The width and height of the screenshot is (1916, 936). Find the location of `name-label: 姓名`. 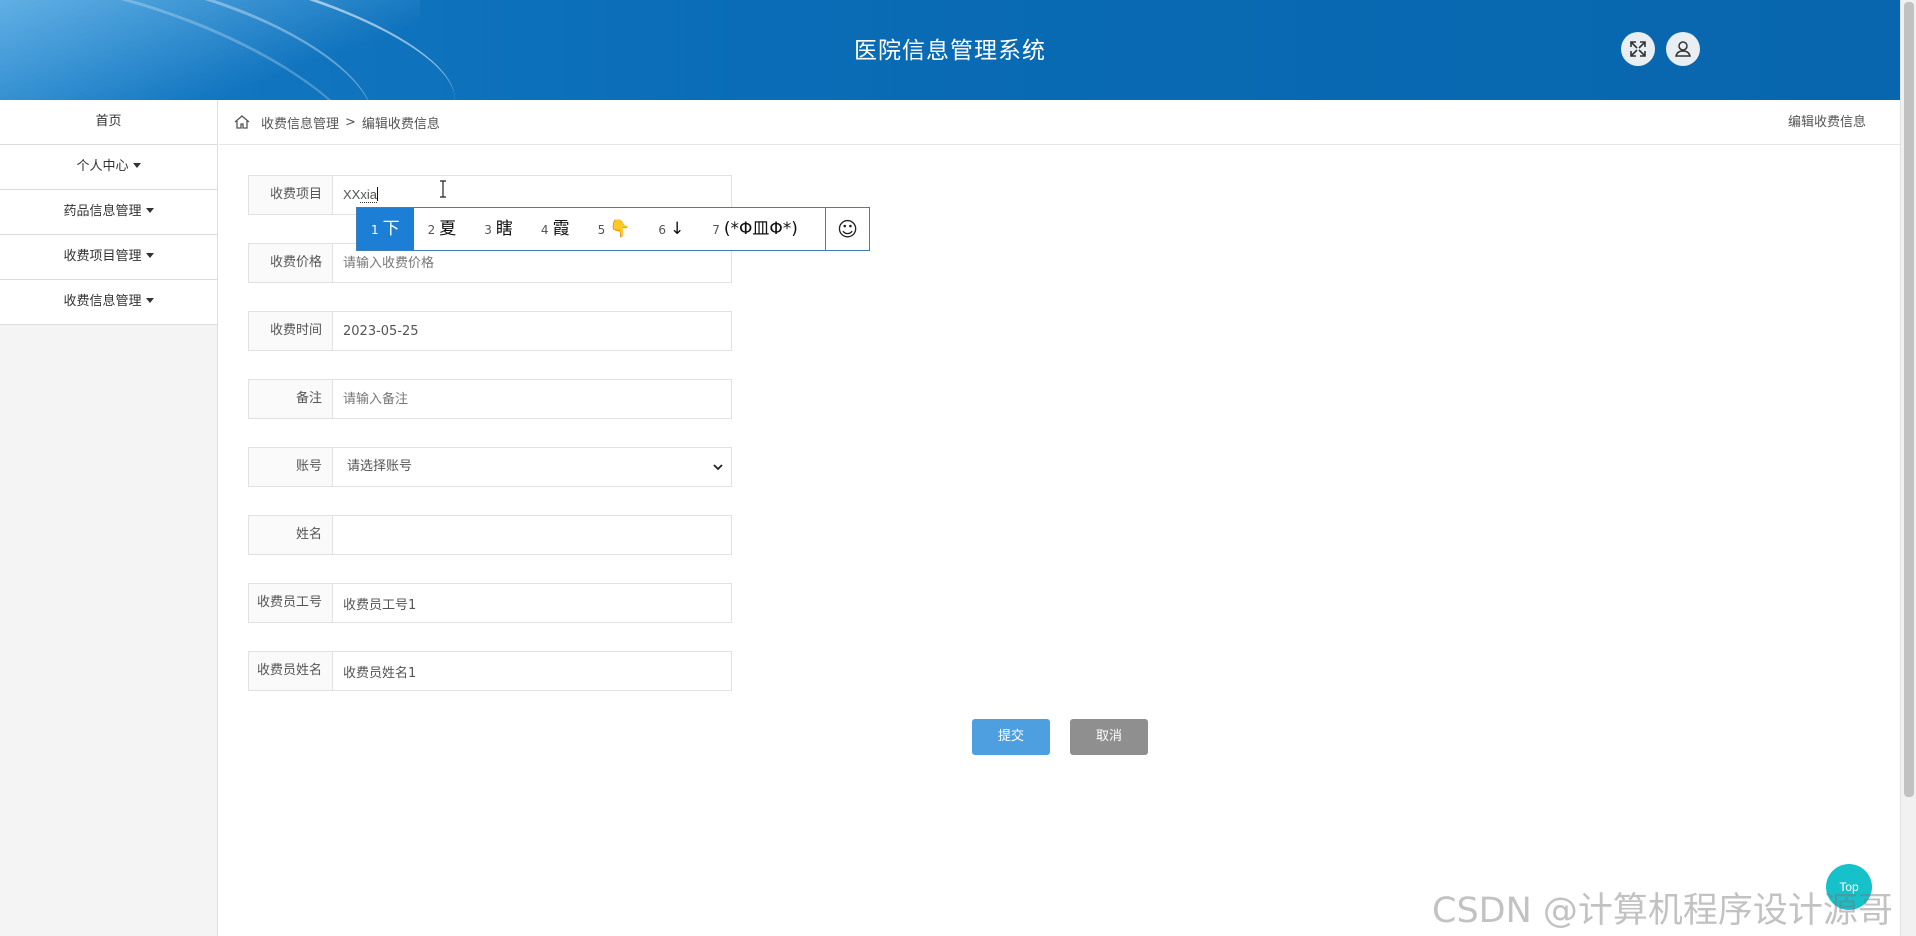

name-label: 姓名 is located at coordinates (291, 535).